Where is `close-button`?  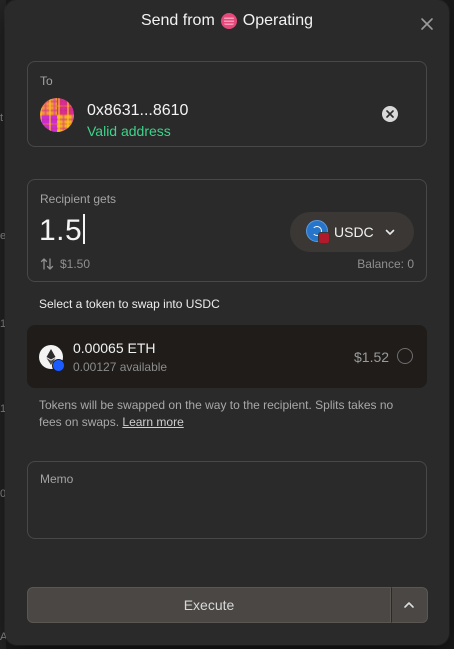 close-button is located at coordinates (427, 24).